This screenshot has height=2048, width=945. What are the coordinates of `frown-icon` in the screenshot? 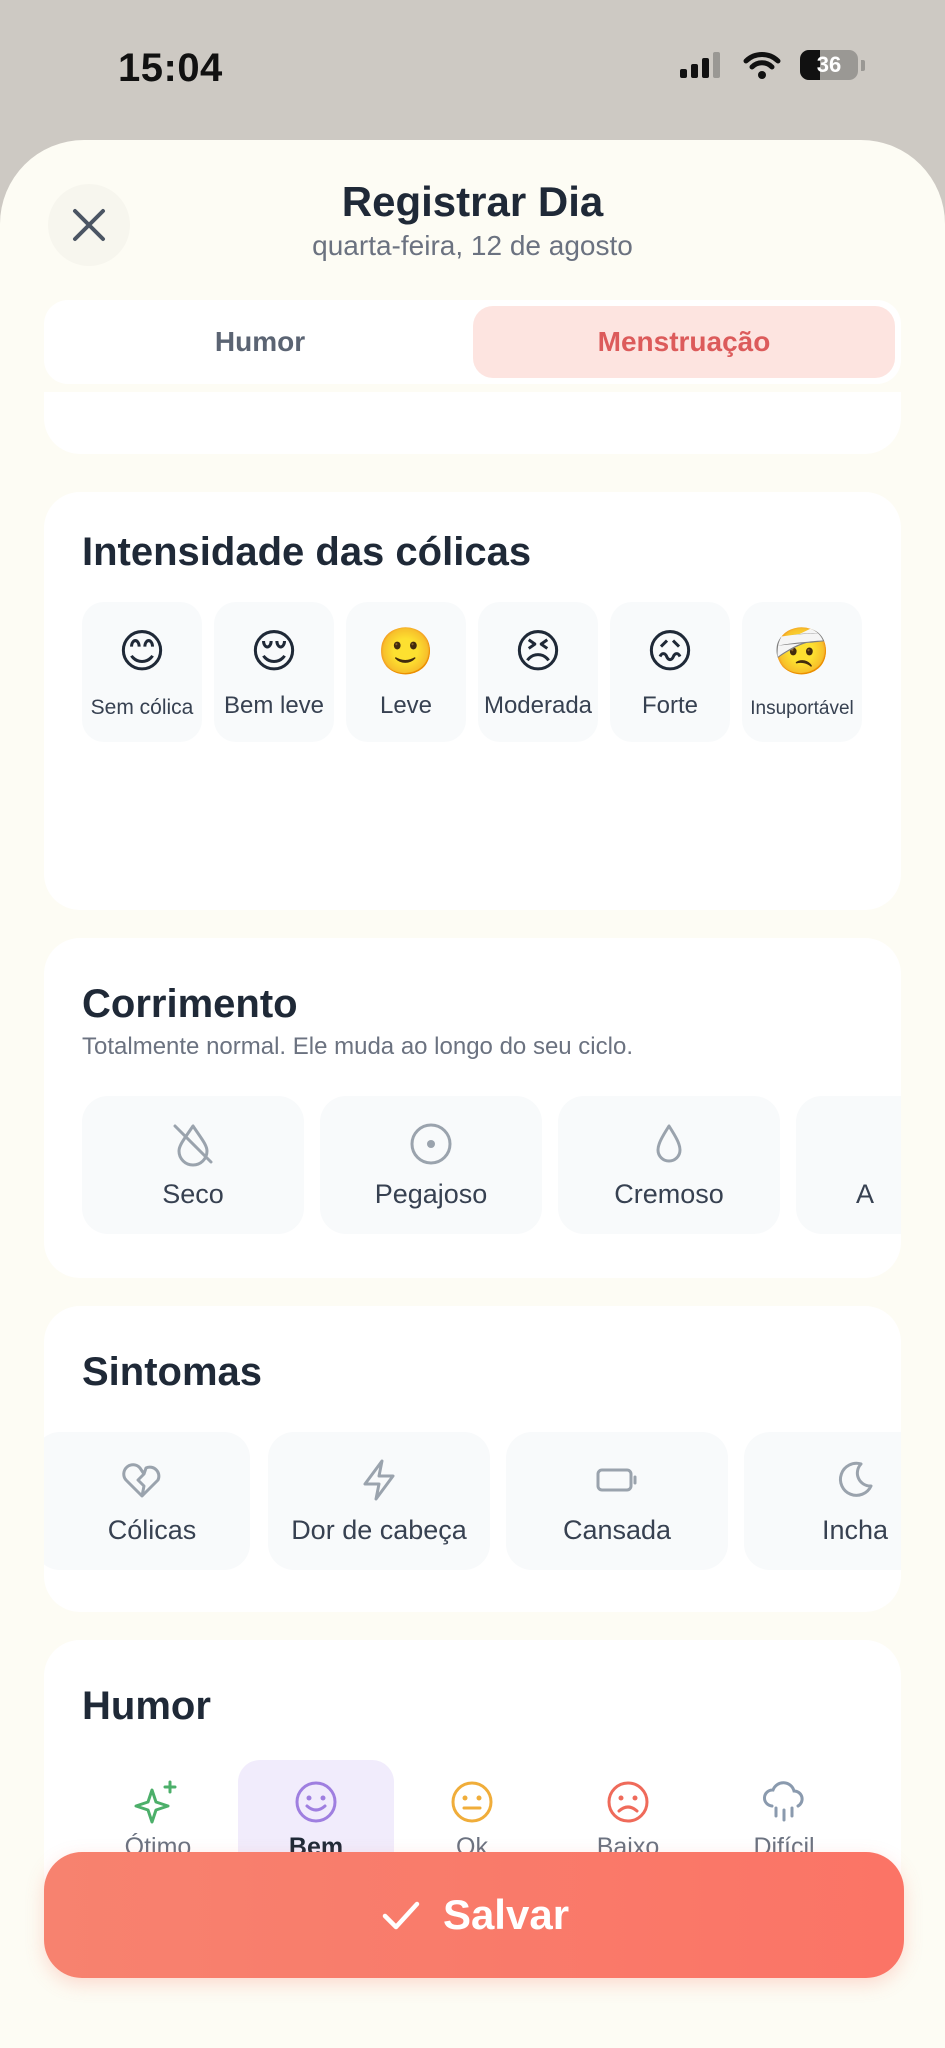 It's located at (628, 1802).